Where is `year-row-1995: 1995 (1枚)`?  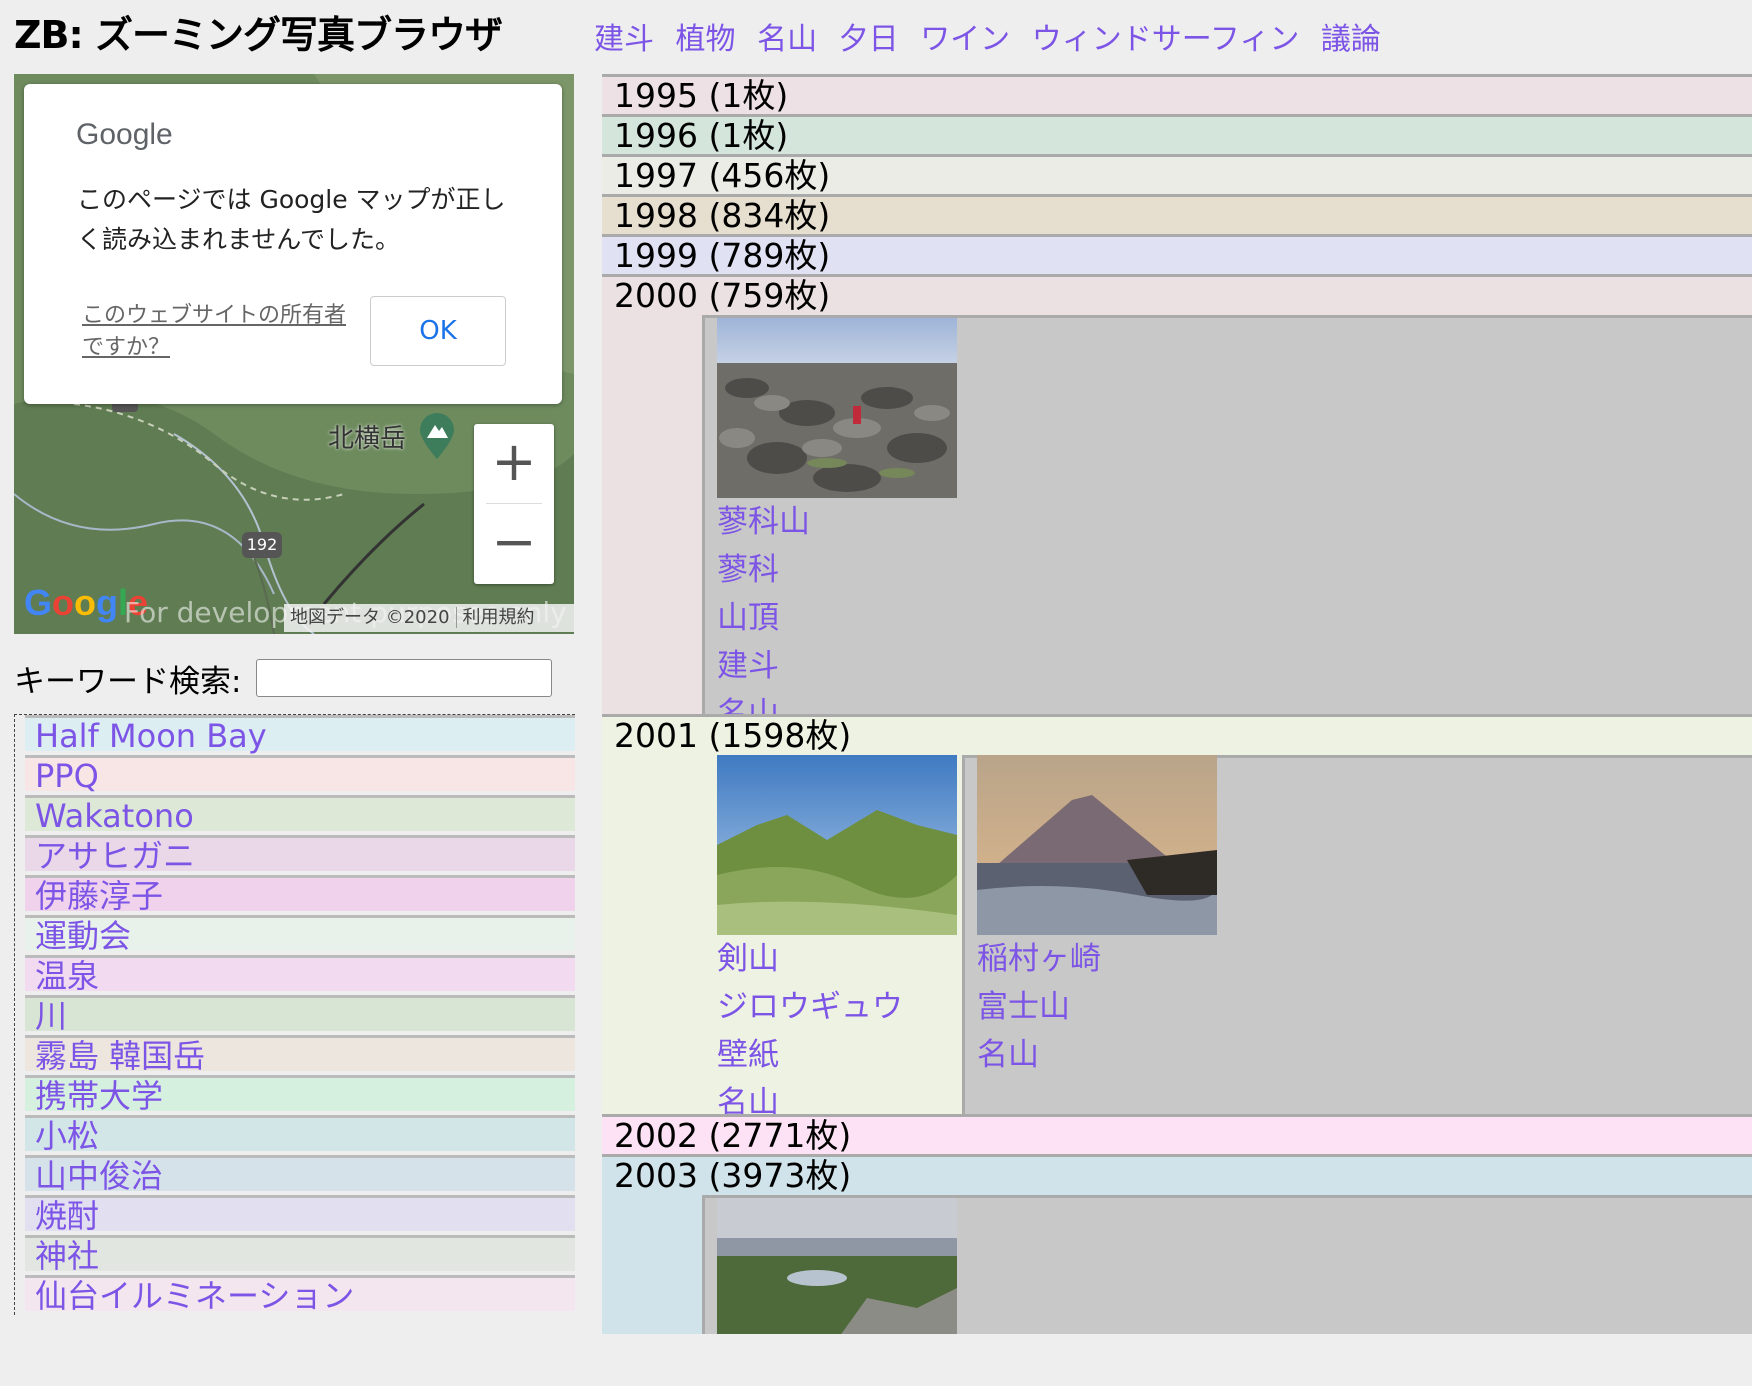 year-row-1995: 1995 (1枚) is located at coordinates (1177, 94).